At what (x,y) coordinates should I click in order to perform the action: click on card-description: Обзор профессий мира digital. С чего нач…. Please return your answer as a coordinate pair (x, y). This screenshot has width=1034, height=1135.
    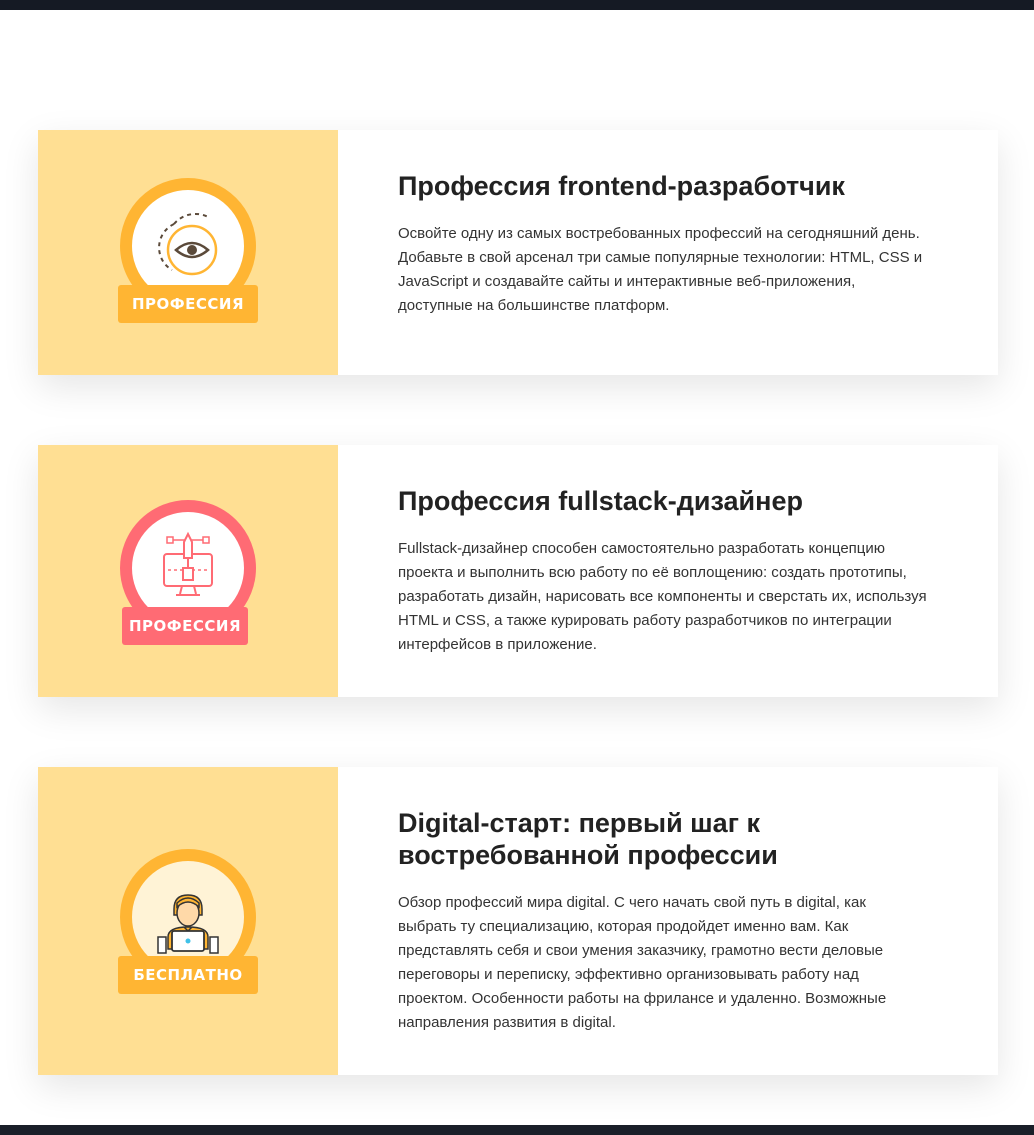
    Looking at the image, I should click on (642, 962).